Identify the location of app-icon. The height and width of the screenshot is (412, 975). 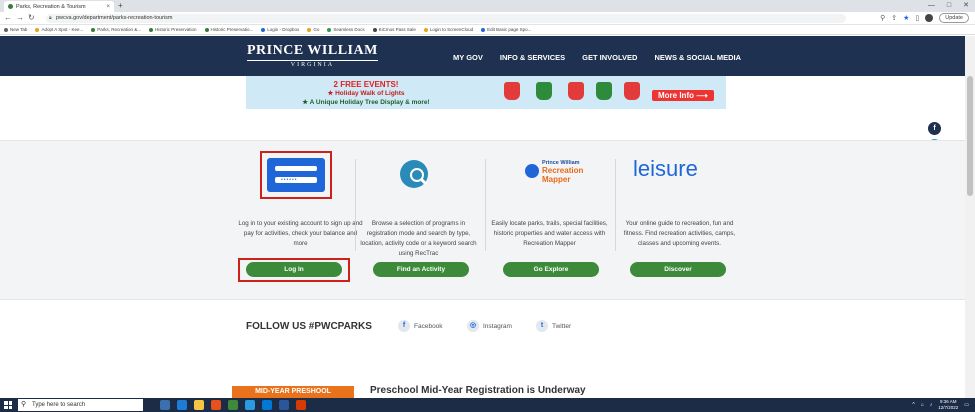
(250, 405).